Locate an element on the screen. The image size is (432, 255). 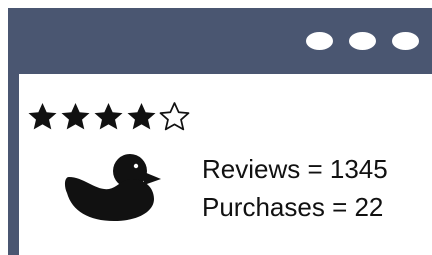
reviews-count: Reviews = 1345 is located at coordinates (295, 169).